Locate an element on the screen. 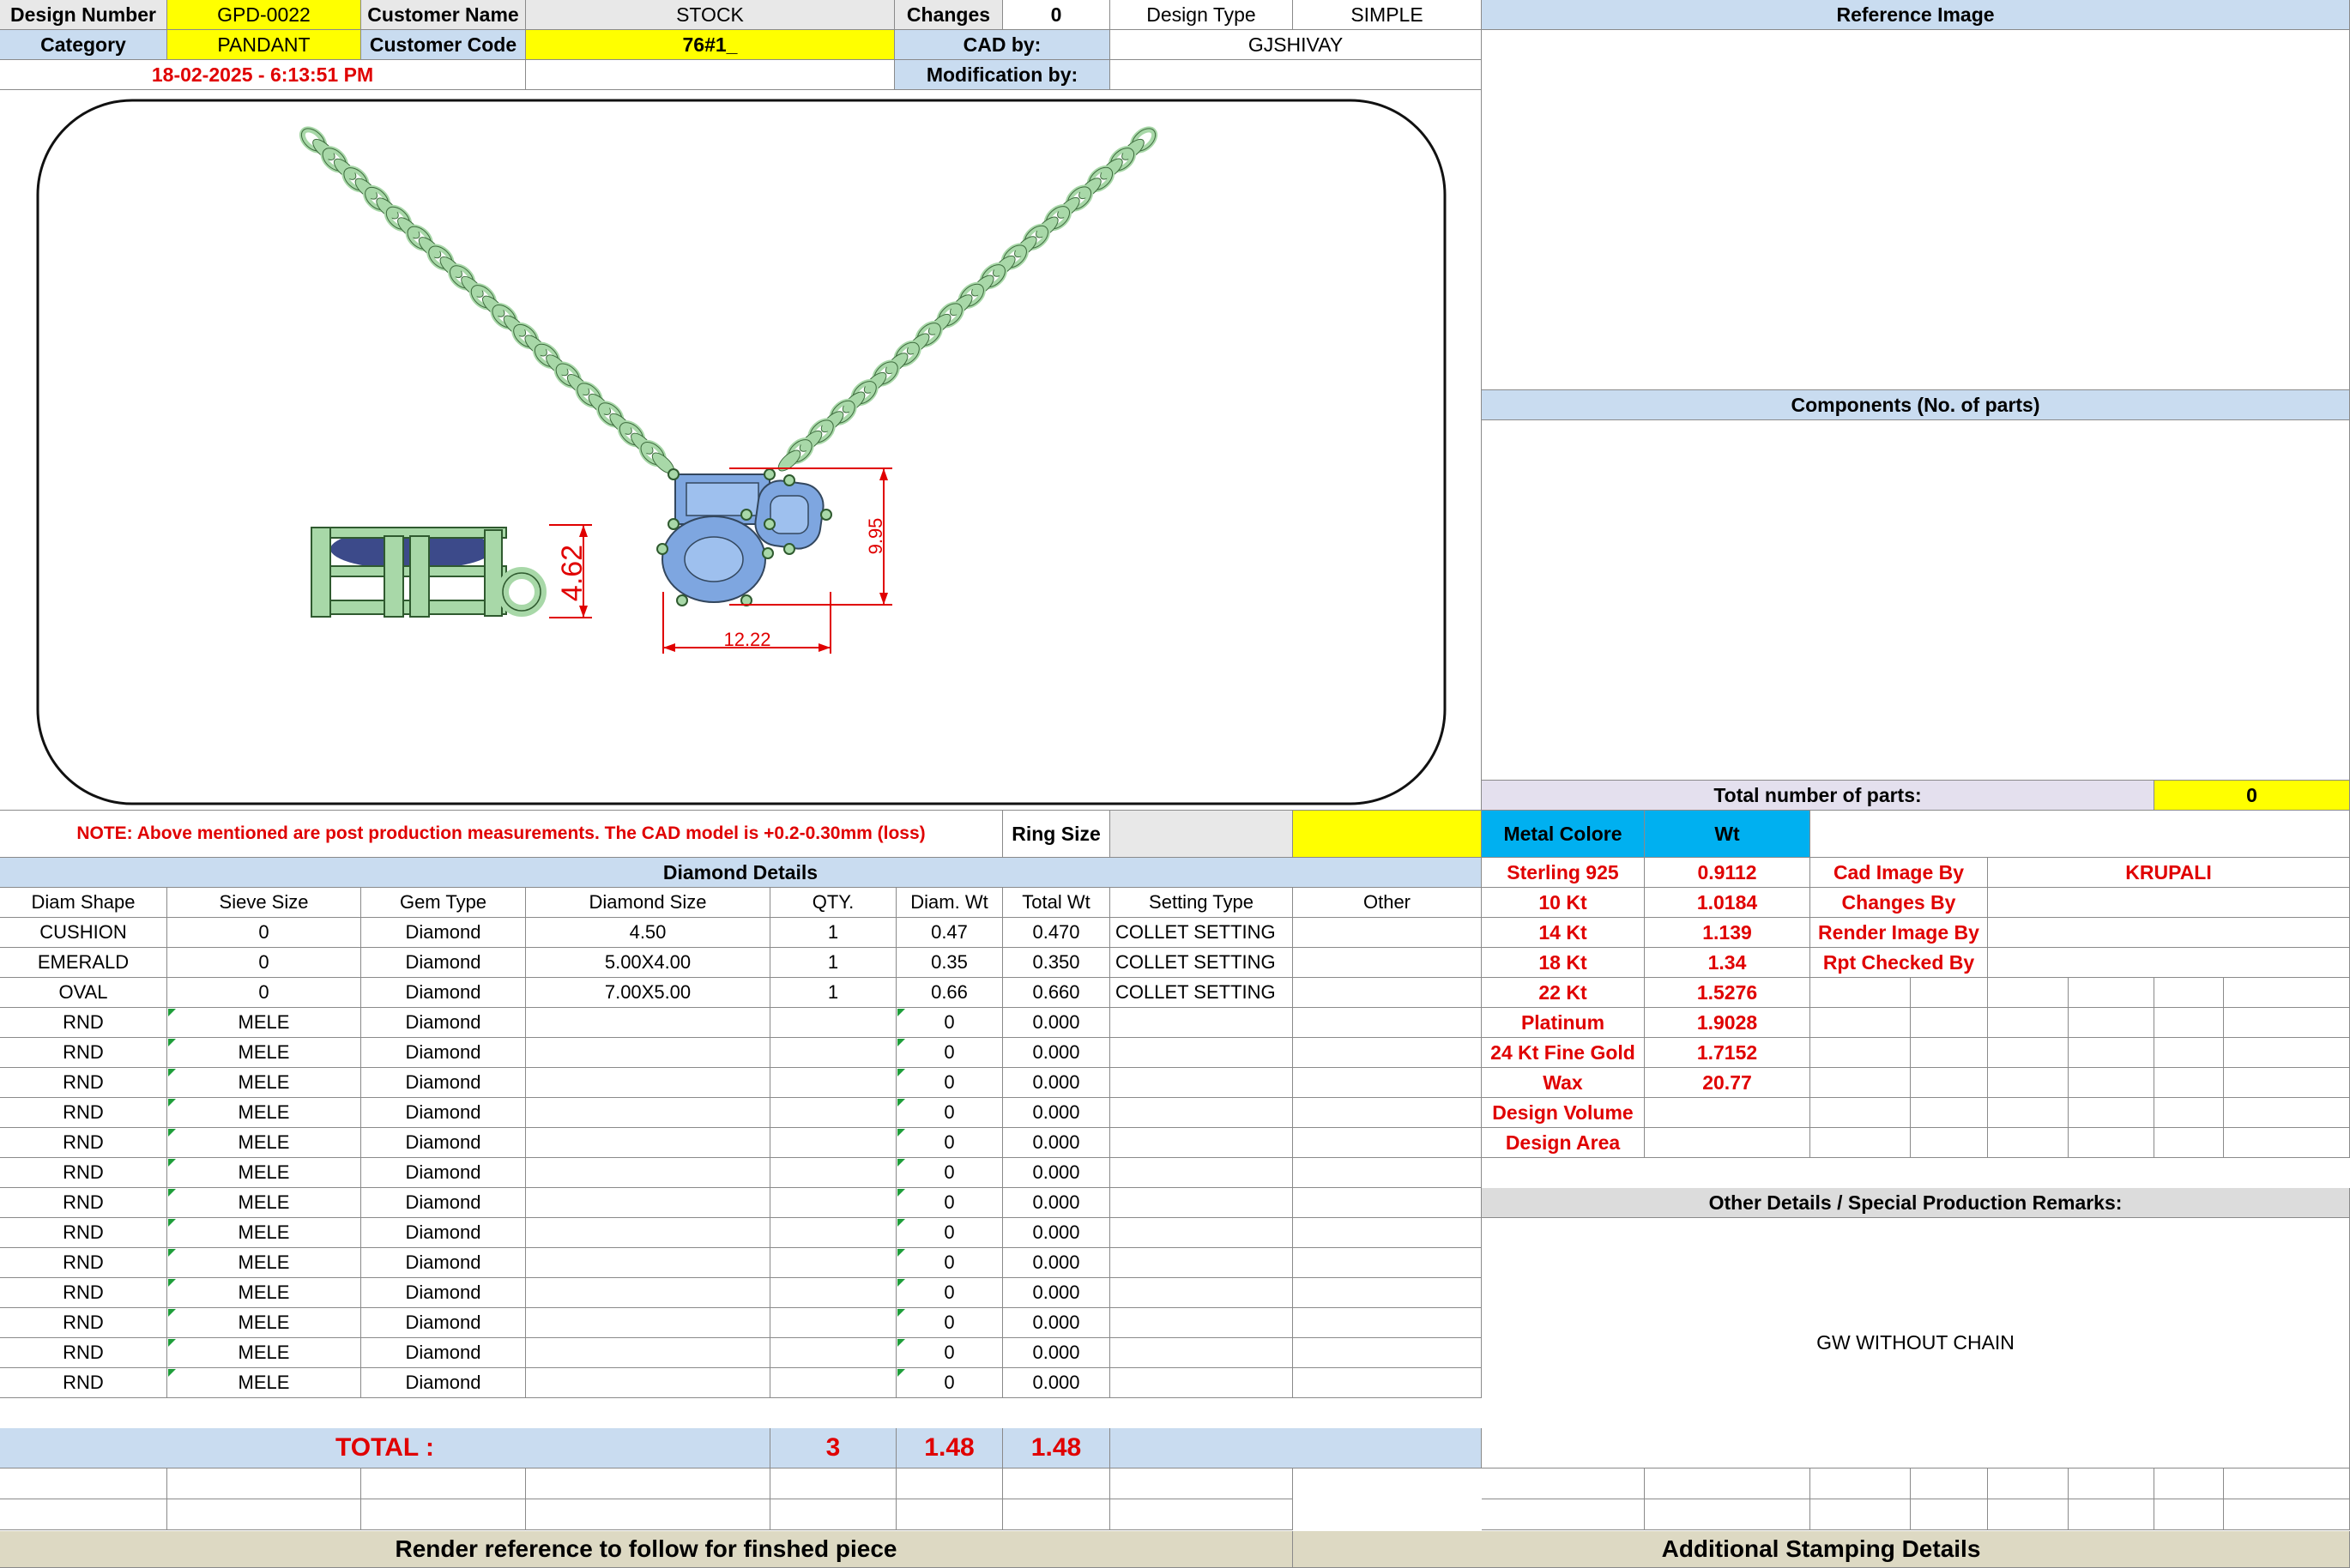 The image size is (2350, 1568). diamond-cell: 7.00X5.00 is located at coordinates (648, 993).